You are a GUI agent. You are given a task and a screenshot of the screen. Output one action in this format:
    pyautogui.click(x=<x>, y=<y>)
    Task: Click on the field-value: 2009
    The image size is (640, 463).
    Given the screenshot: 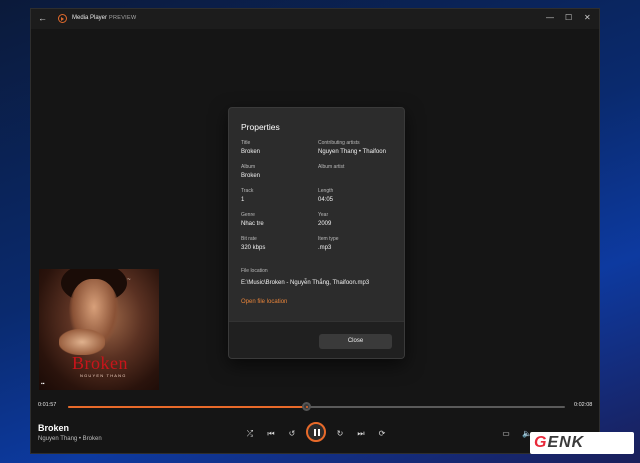 What is the action you would take?
    pyautogui.click(x=325, y=224)
    